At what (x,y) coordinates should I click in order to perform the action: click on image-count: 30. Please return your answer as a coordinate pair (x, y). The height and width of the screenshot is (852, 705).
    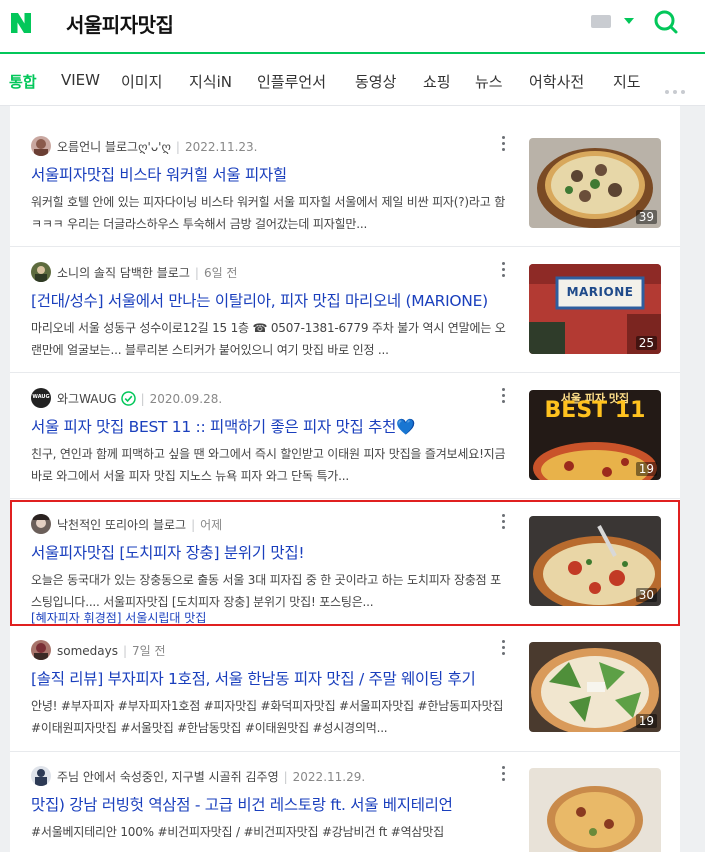
    Looking at the image, I should click on (646, 595).